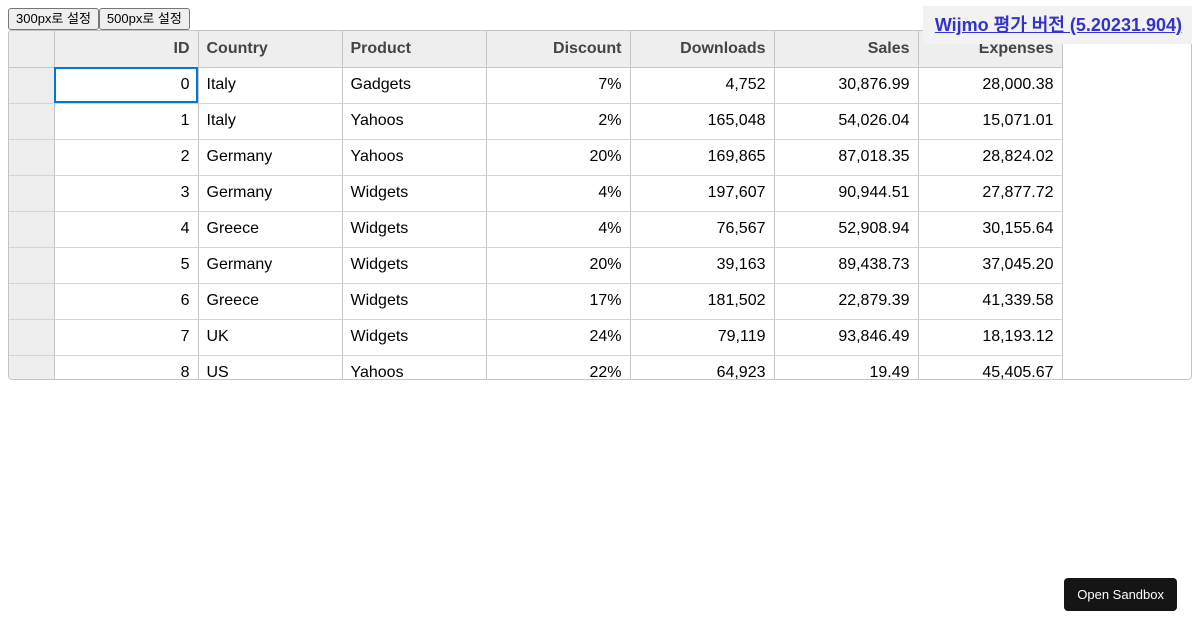 The width and height of the screenshot is (1200, 630). What do you see at coordinates (32, 49) in the screenshot?
I see `top-left-cell` at bounding box center [32, 49].